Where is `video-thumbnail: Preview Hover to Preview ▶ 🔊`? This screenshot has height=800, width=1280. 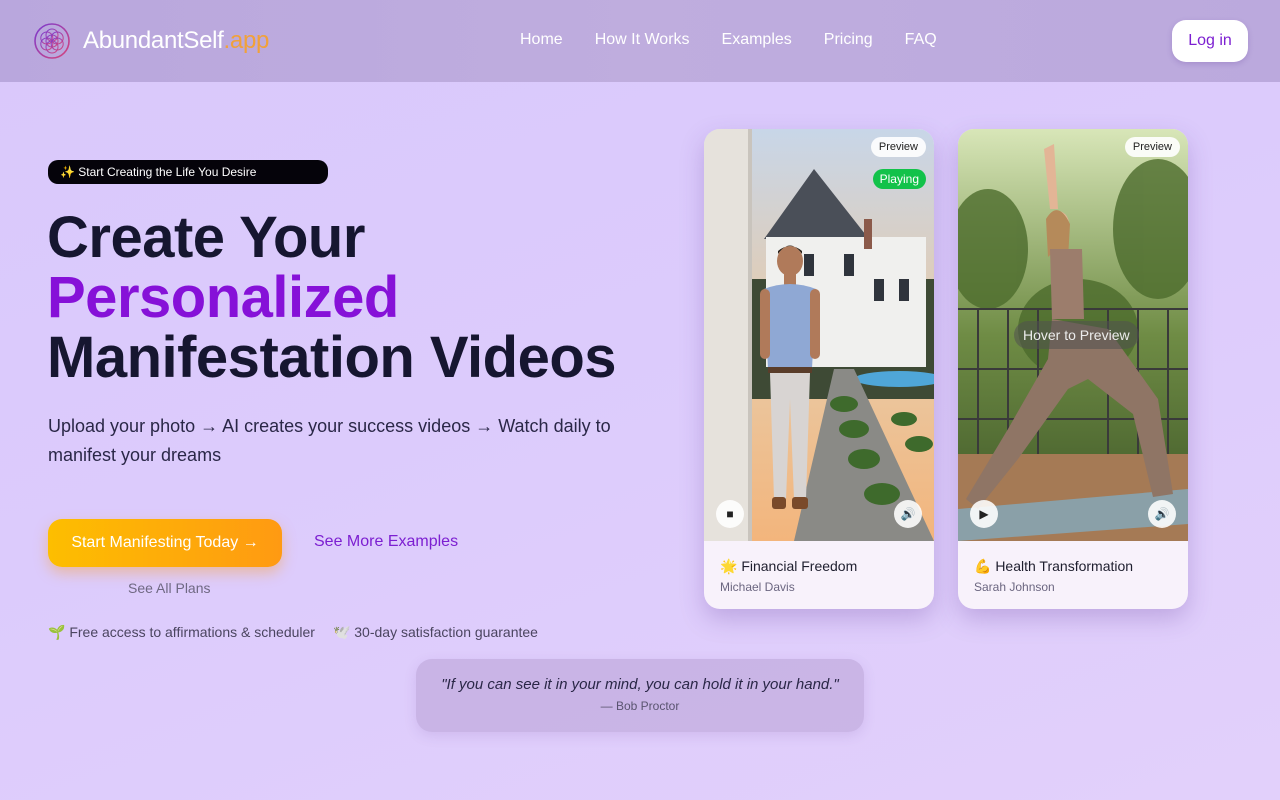
video-thumbnail: Preview Hover to Preview ▶ 🔊 is located at coordinates (1073, 335).